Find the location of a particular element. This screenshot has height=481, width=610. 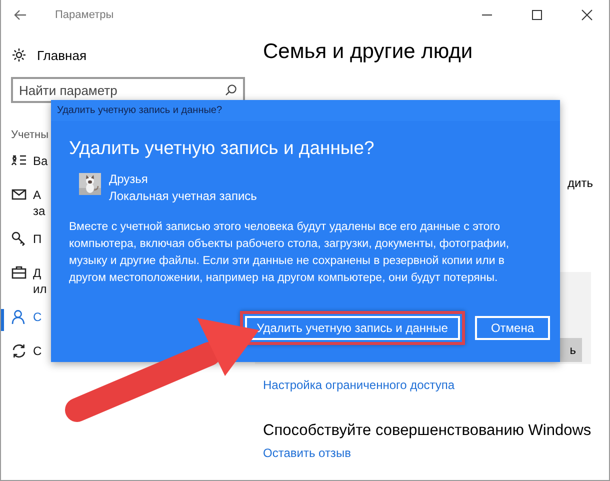

partial-text: дить is located at coordinates (580, 183).